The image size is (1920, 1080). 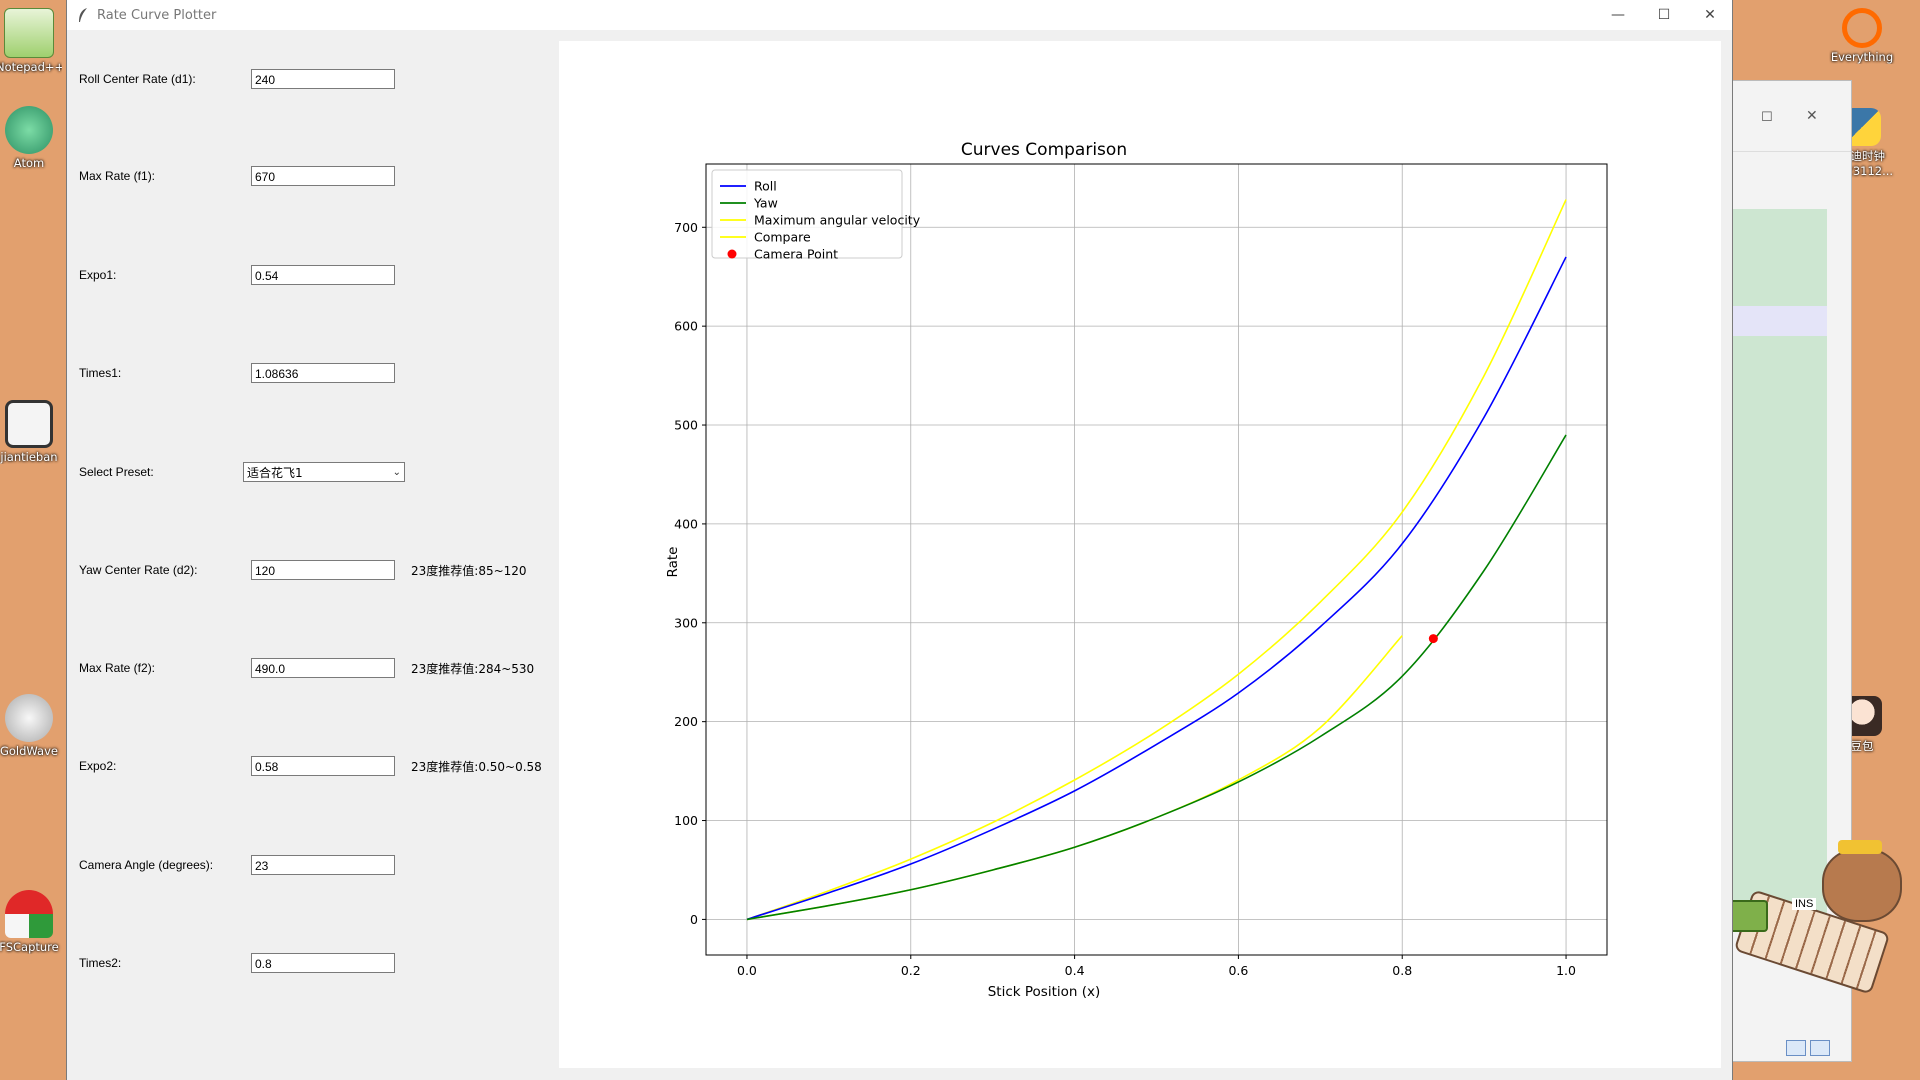 I want to click on fscapture-icon, so click(x=29, y=914).